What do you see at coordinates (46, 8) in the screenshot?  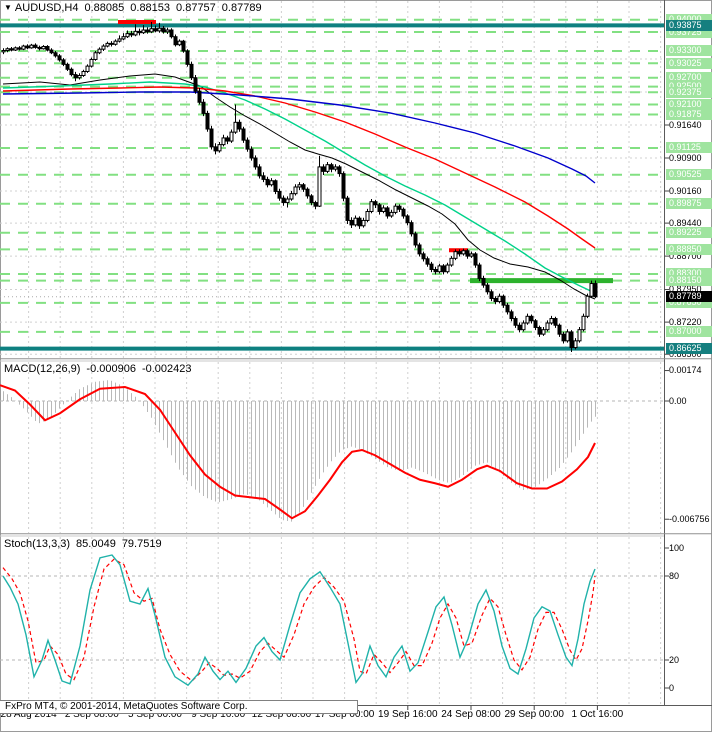 I see `symbol-period-label: AUDUSD,H4` at bounding box center [46, 8].